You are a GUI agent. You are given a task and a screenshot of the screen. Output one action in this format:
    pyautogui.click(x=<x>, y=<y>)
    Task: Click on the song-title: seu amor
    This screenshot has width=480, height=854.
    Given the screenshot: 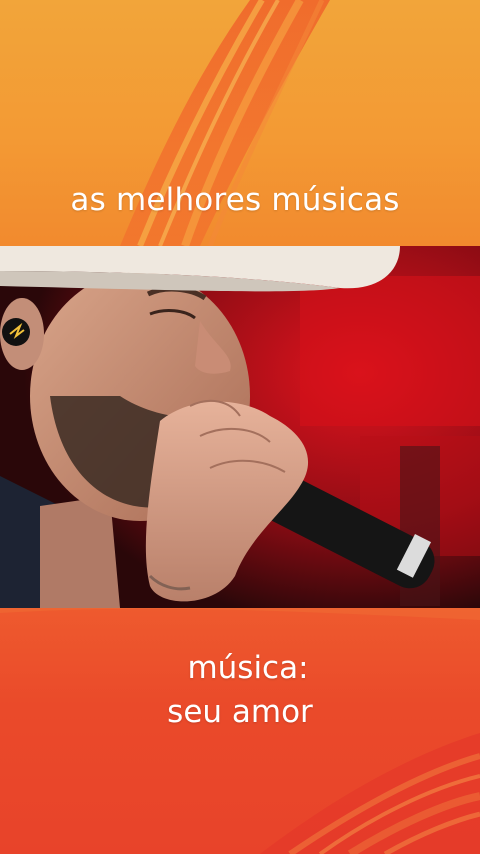 What is the action you would take?
    pyautogui.click(x=240, y=712)
    